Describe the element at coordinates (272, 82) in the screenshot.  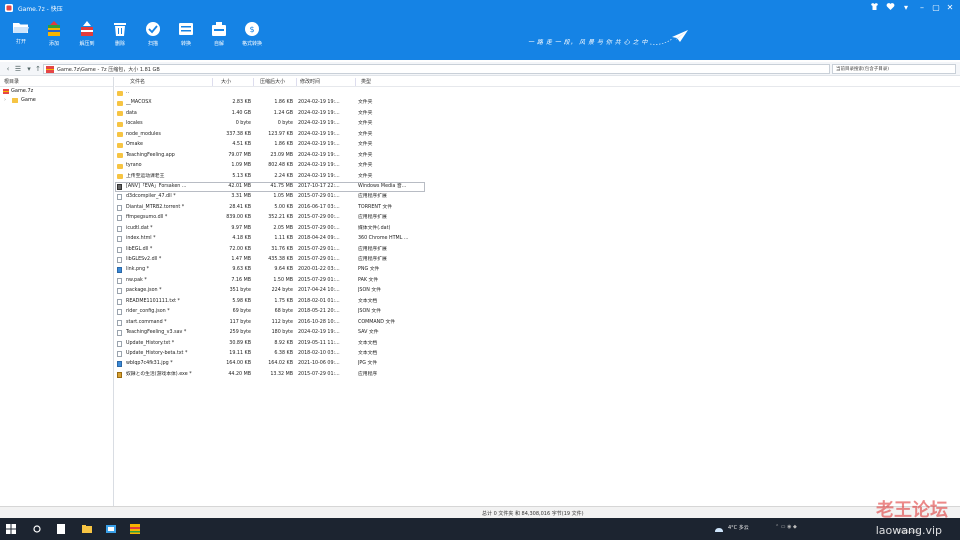
I see `column-packed: 压缩后大小` at that location.